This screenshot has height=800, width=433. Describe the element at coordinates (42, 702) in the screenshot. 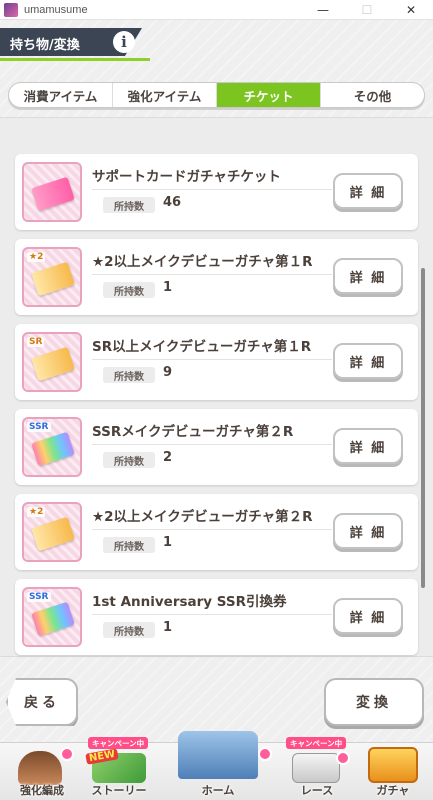

I see `back-button: 戻る` at that location.